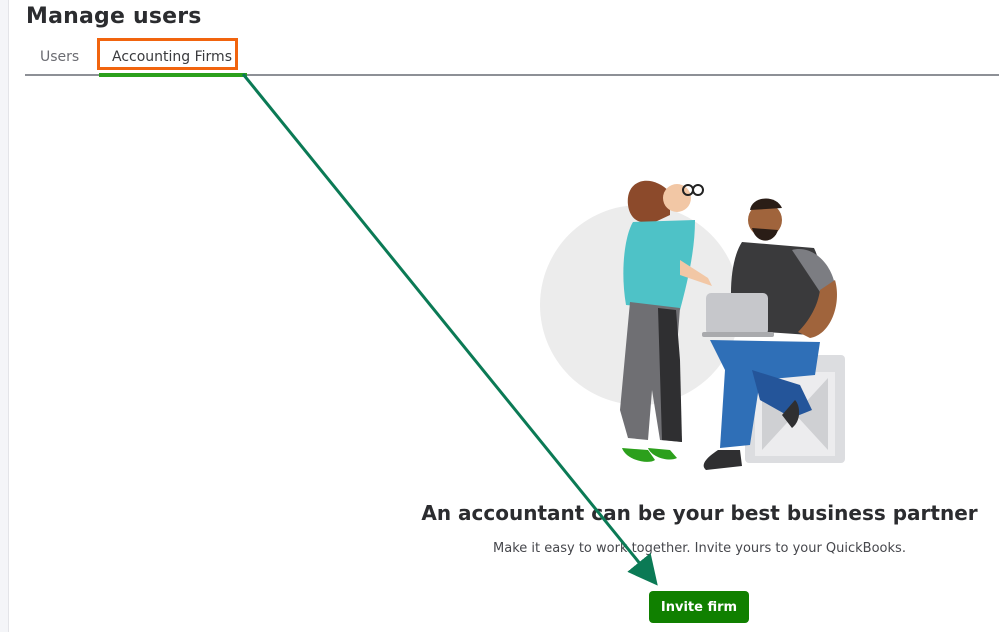 Image resolution: width=999 pixels, height=632 pixels. What do you see at coordinates (699, 607) in the screenshot?
I see `invite-firm-button: Invite firm` at bounding box center [699, 607].